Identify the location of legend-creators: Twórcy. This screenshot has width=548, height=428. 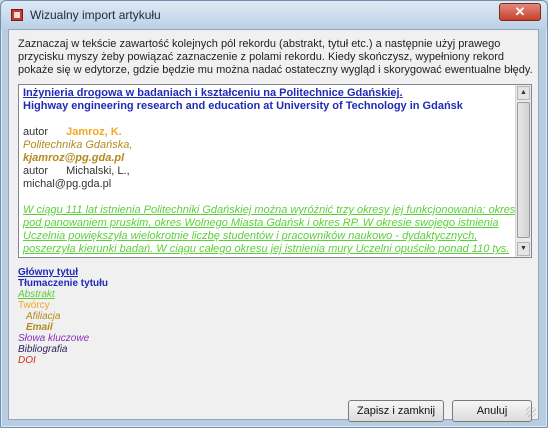
(34, 305).